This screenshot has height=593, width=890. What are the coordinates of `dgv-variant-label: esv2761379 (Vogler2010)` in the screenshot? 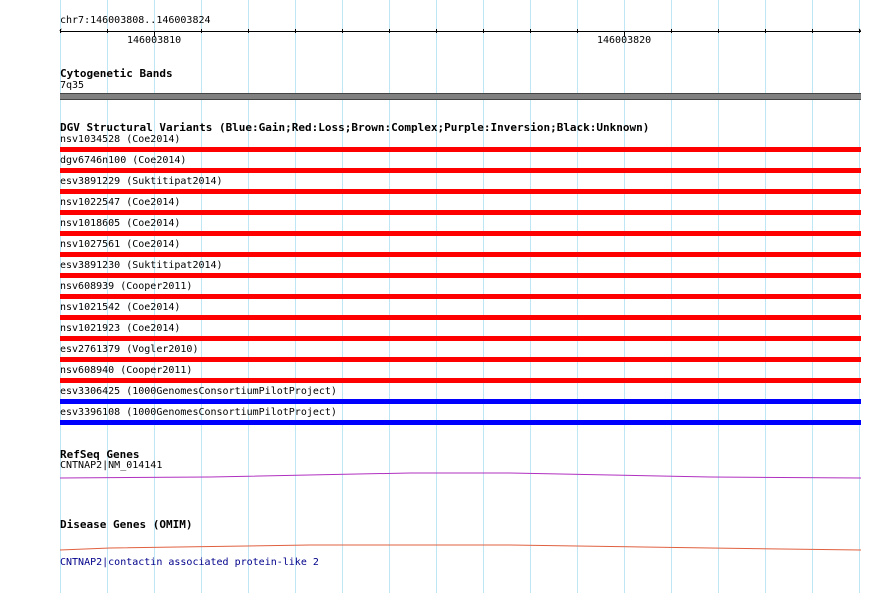 It's located at (129, 350).